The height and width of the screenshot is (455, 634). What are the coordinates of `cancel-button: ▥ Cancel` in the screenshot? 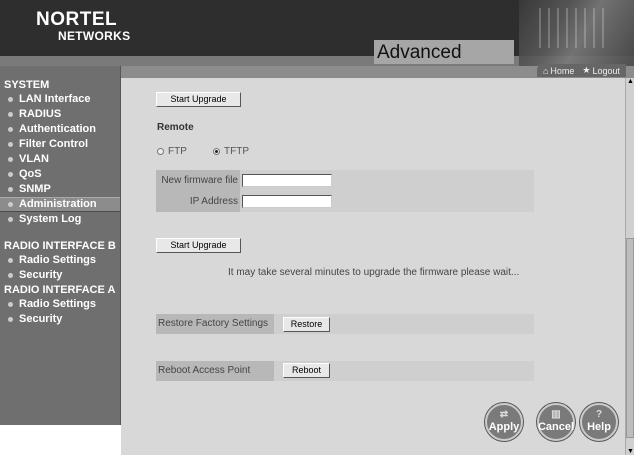 It's located at (556, 422).